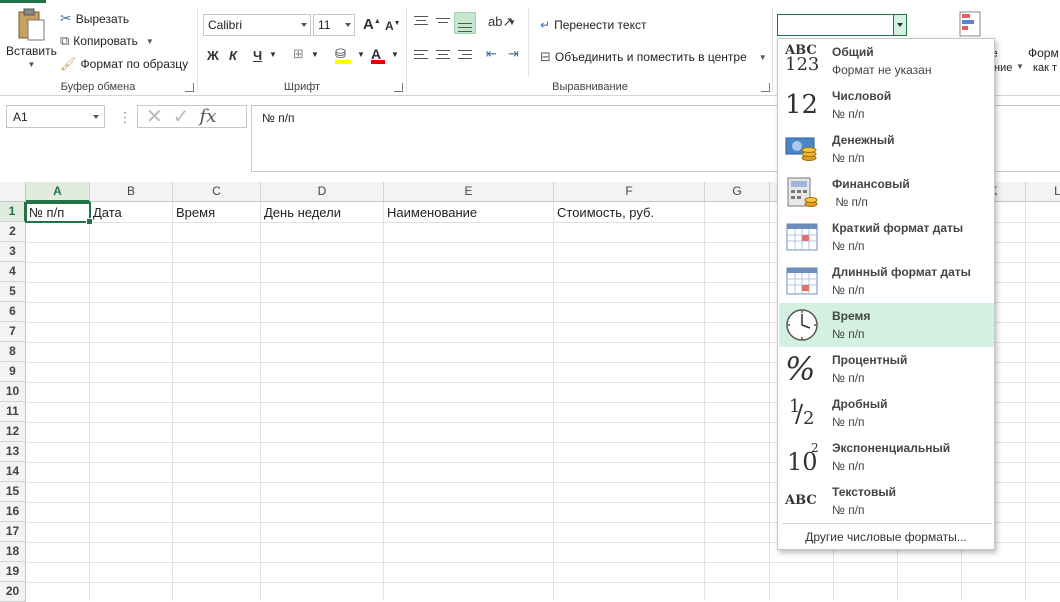  I want to click on row-header: 6, so click(13, 312).